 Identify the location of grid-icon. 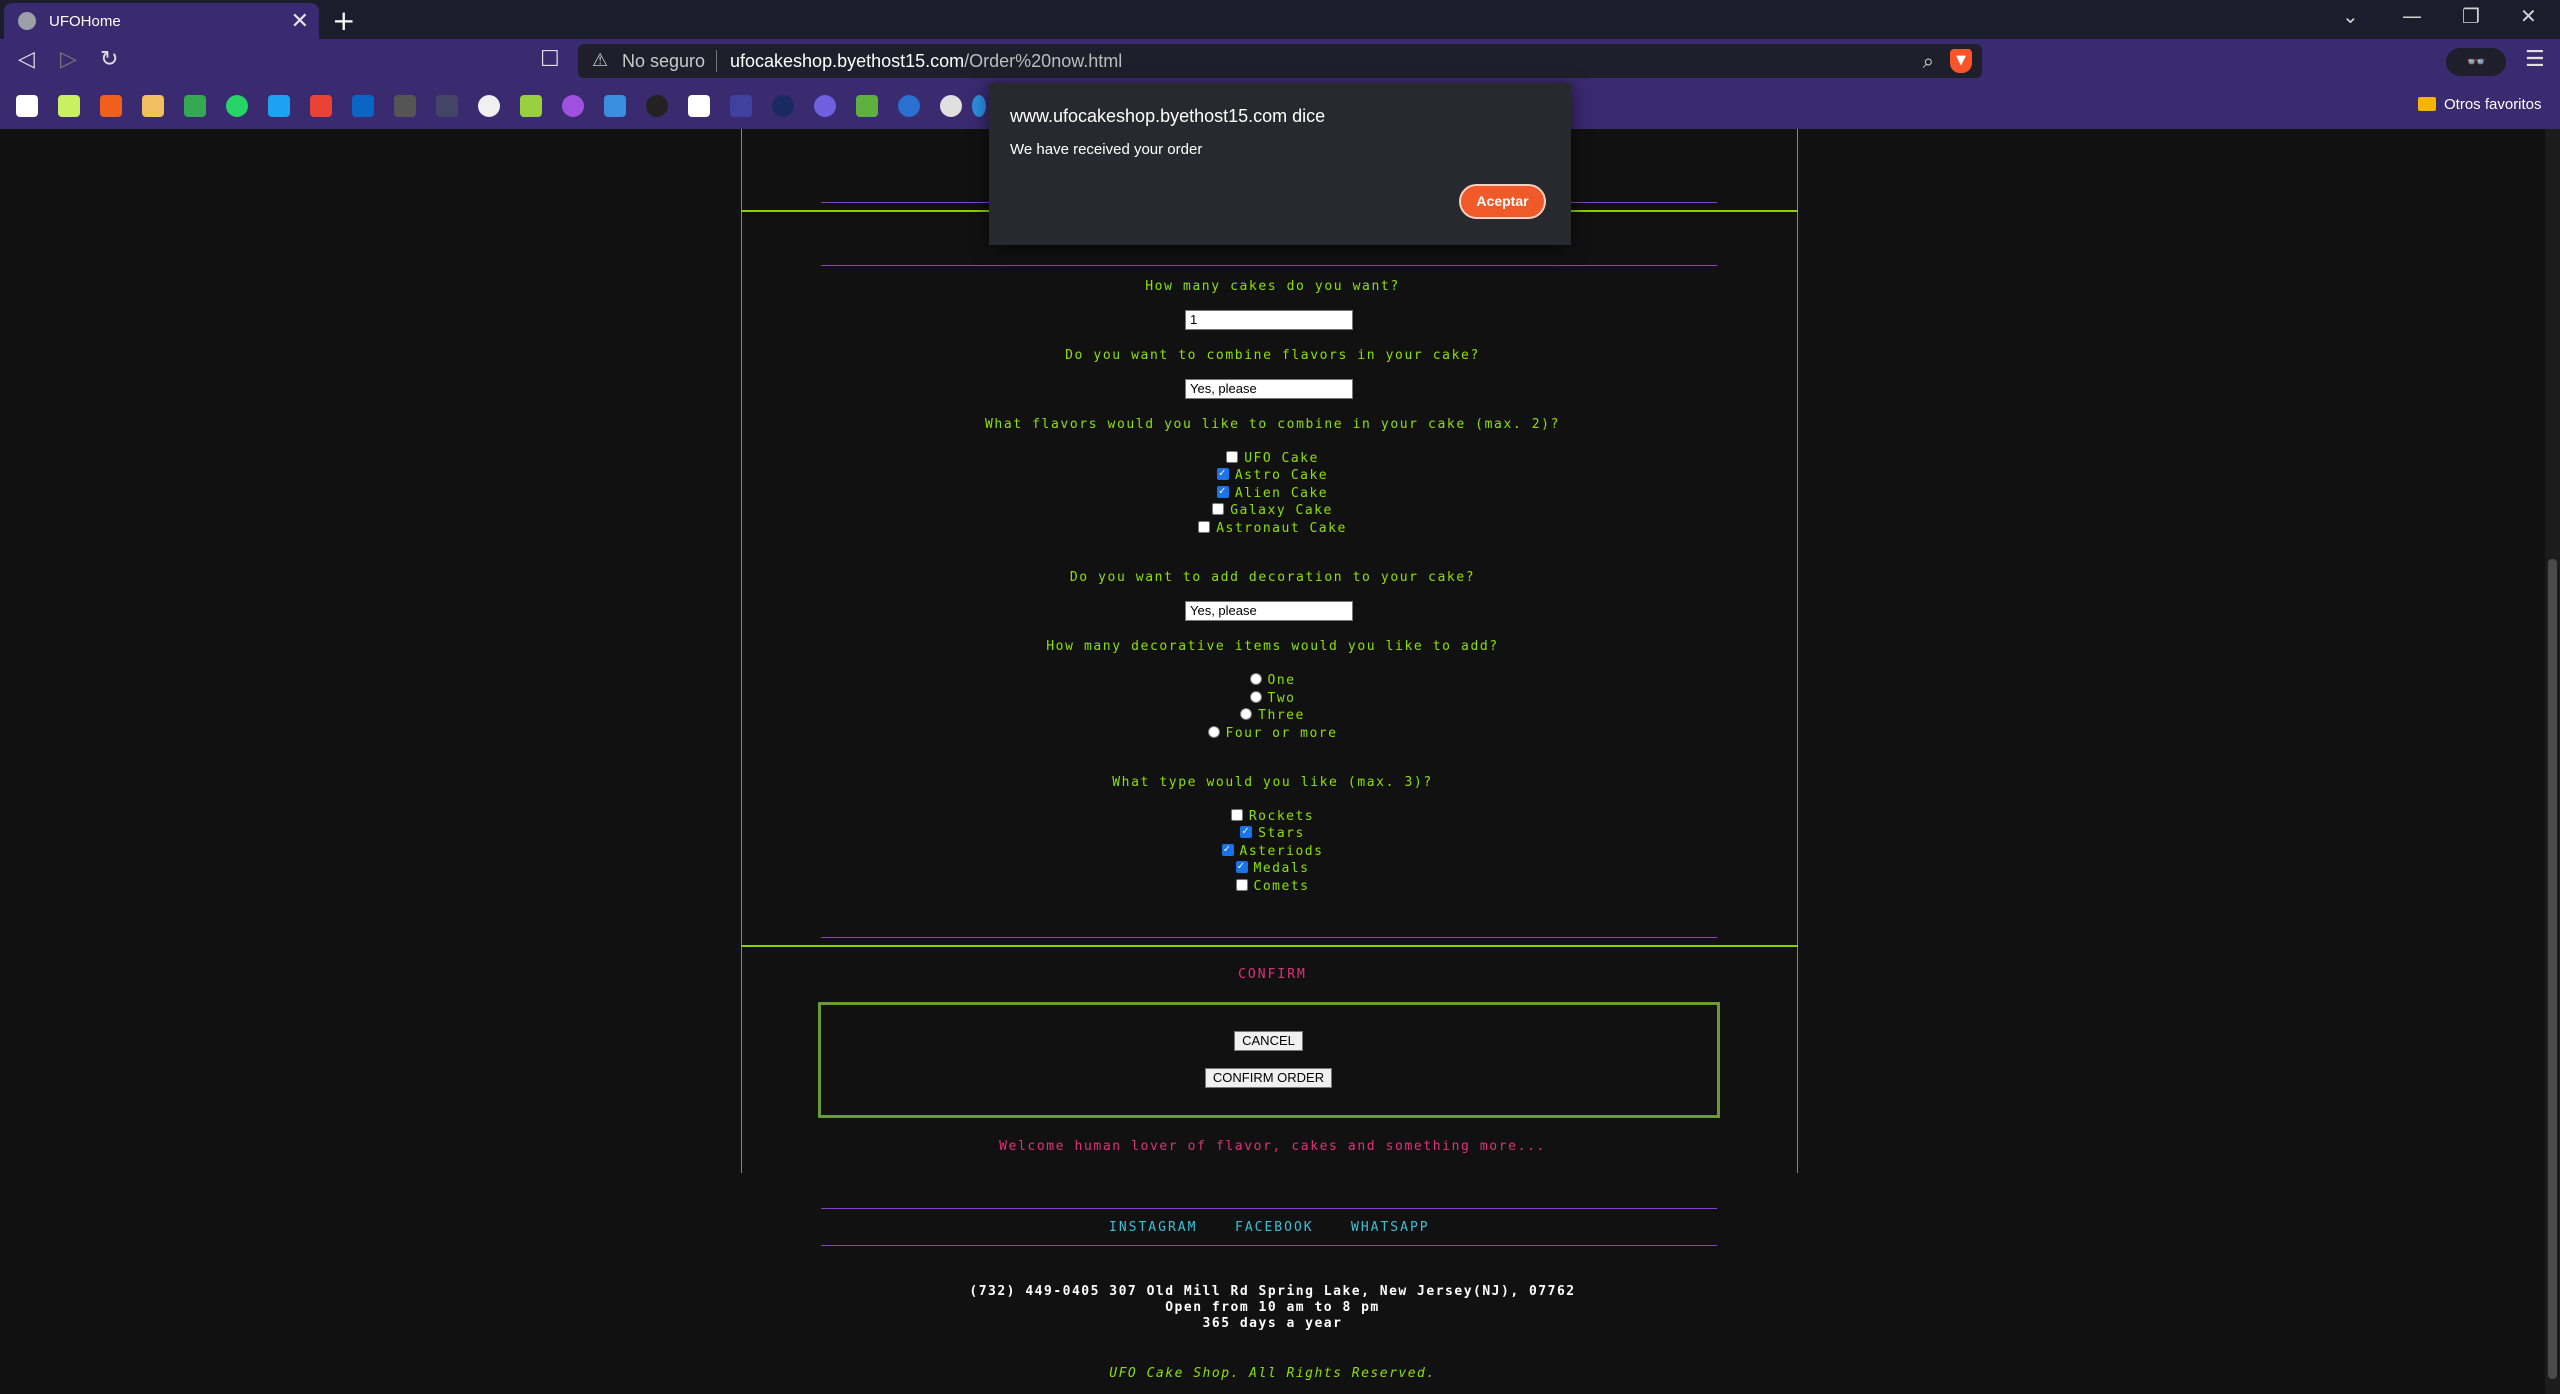
(447, 106).